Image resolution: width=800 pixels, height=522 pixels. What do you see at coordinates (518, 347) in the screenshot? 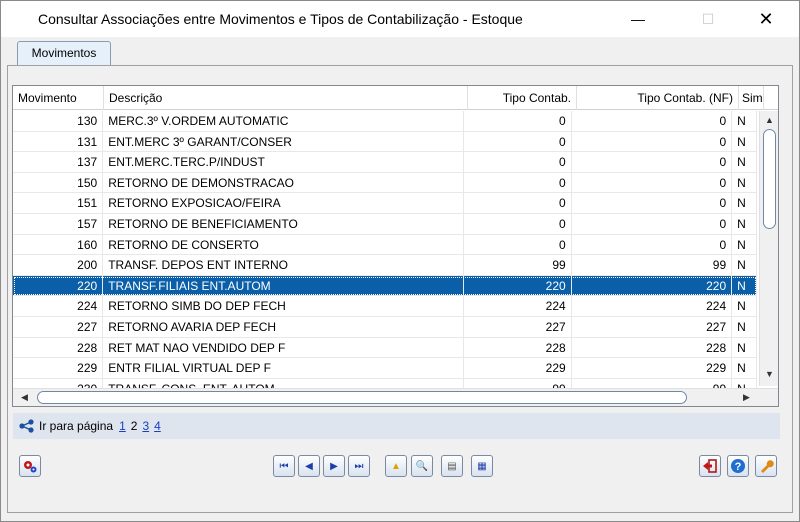
I see `cell-tipo-contab: 228` at bounding box center [518, 347].